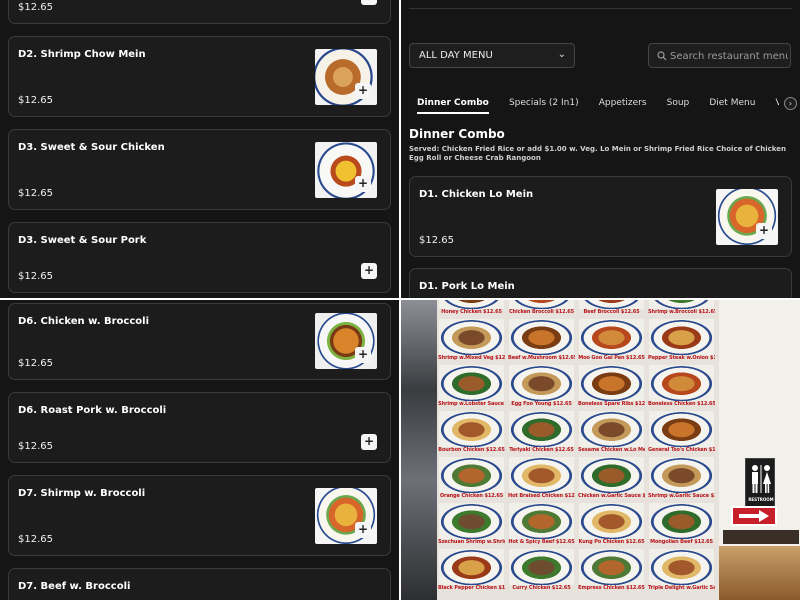  Describe the element at coordinates (84, 321) in the screenshot. I see `menu-item-name: D6. Chicken w. Broccoli` at that location.